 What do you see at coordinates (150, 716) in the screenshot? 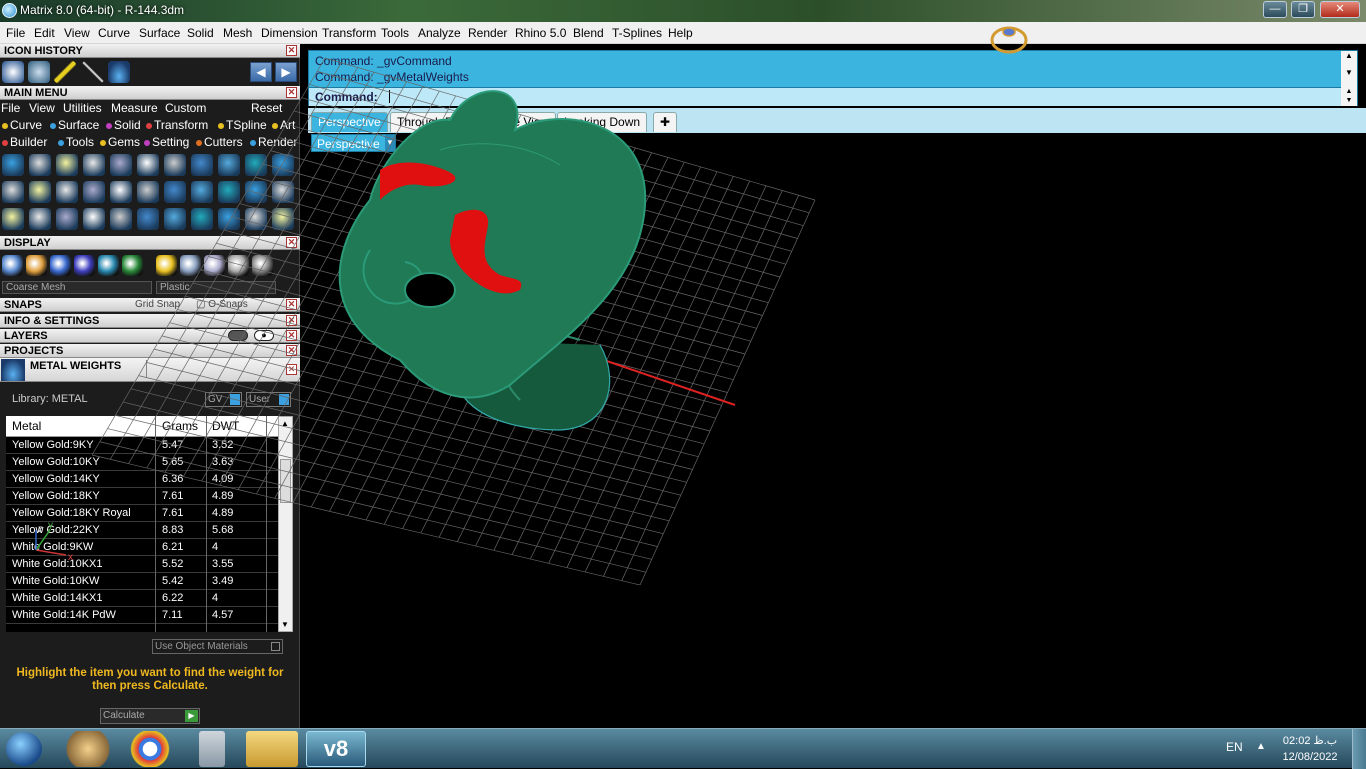
I see `calculate-button: Calculate ▶` at bounding box center [150, 716].